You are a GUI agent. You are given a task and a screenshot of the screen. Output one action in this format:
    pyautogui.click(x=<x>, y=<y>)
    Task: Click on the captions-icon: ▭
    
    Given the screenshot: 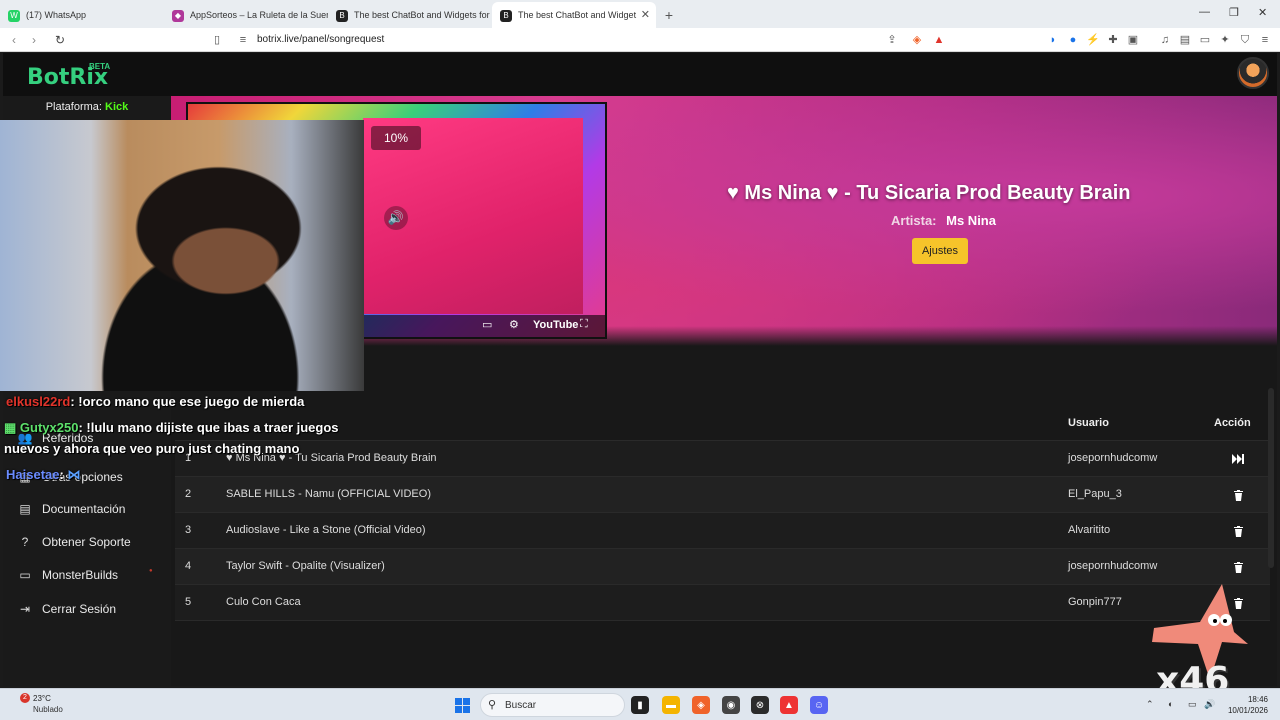 What is the action you would take?
    pyautogui.click(x=487, y=324)
    